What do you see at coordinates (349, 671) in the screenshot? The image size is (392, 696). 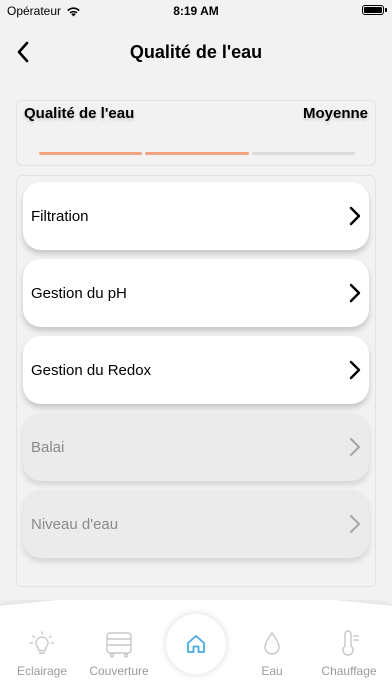 I see `tab-label: Chauffage` at bounding box center [349, 671].